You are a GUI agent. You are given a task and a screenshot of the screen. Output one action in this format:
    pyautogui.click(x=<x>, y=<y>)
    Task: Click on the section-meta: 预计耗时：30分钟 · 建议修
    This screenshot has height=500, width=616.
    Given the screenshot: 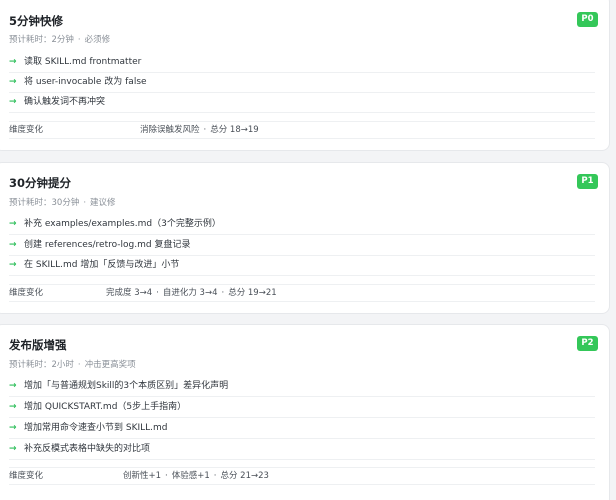 What is the action you would take?
    pyautogui.click(x=62, y=203)
    